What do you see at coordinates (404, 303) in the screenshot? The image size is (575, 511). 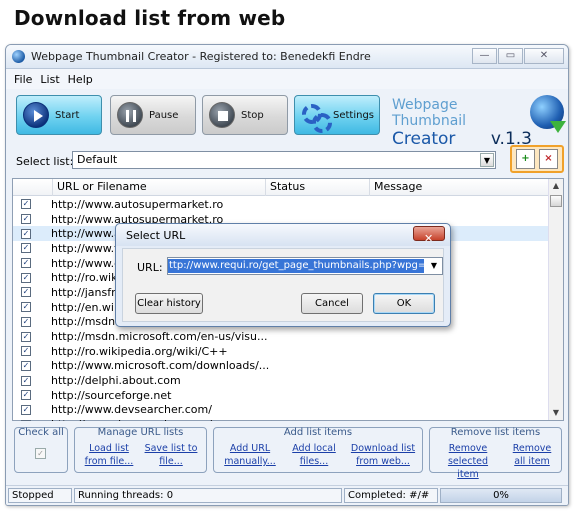 I see `ok-button: OK` at bounding box center [404, 303].